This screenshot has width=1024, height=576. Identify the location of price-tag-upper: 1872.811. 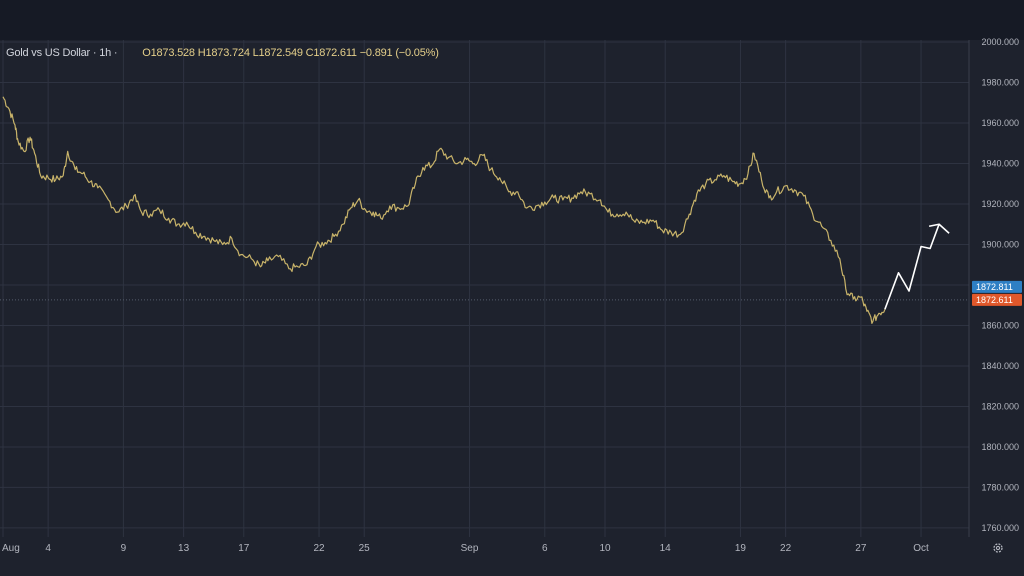
(997, 286).